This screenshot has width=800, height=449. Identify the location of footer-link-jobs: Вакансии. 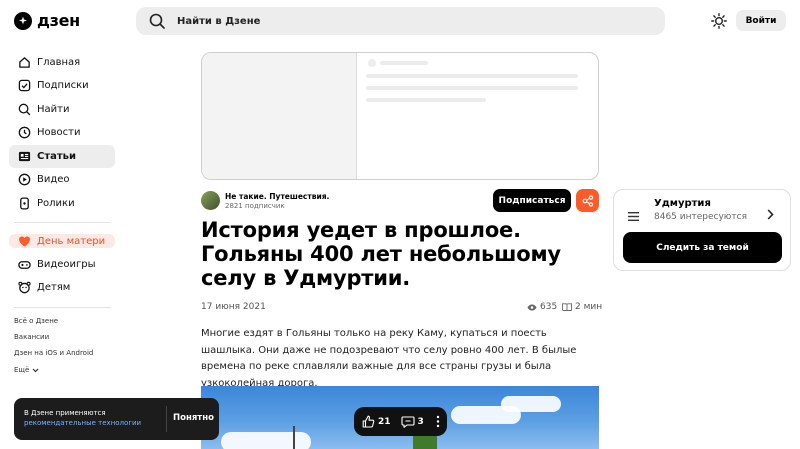
(31, 337).